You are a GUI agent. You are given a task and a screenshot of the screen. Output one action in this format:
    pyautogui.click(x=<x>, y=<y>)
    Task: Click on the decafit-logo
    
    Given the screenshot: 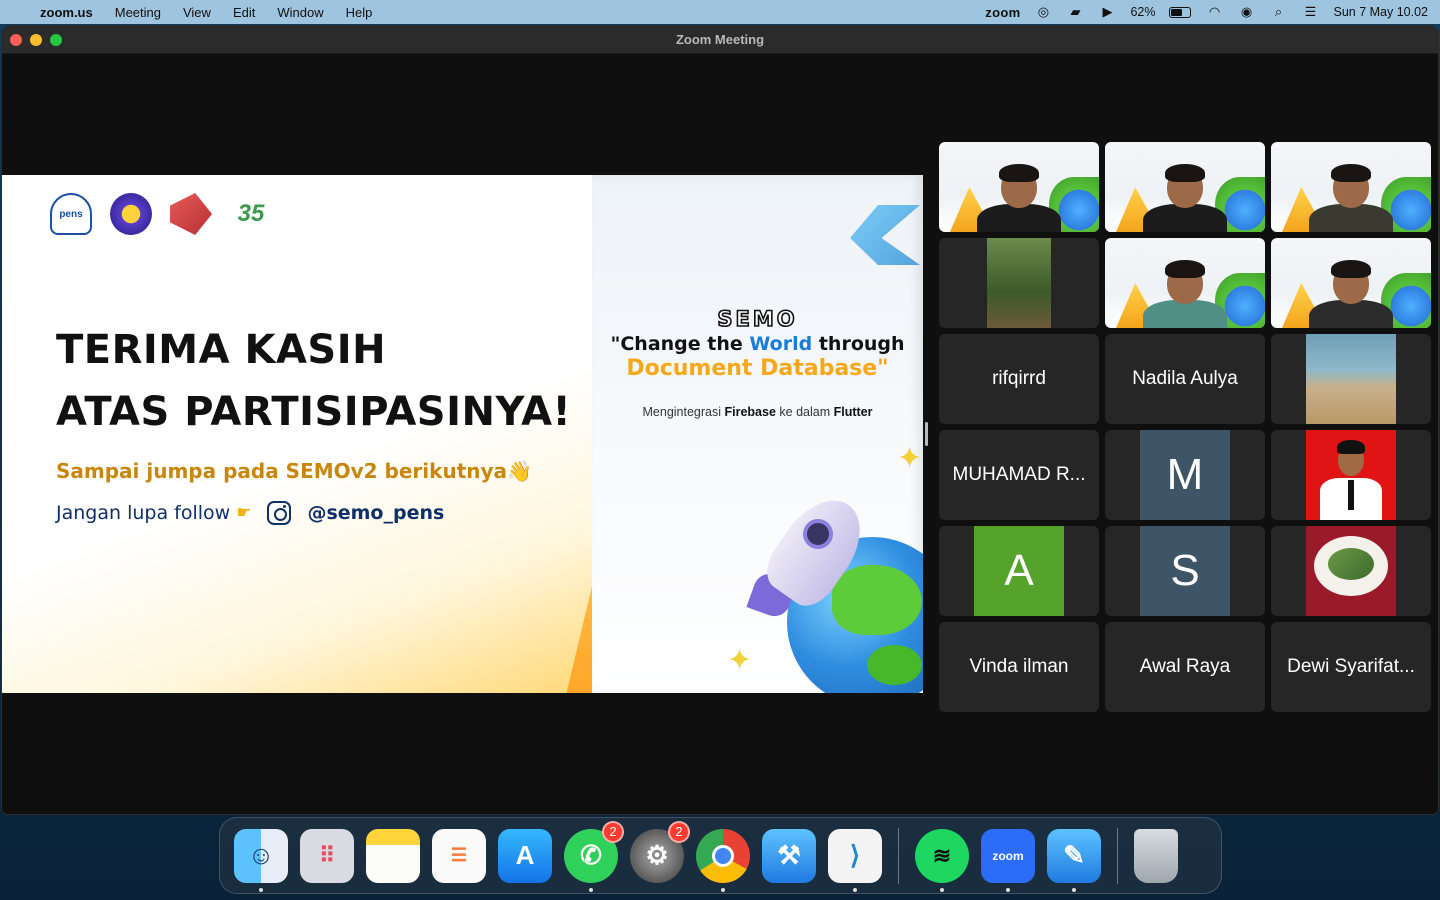 What is the action you would take?
    pyautogui.click(x=191, y=214)
    